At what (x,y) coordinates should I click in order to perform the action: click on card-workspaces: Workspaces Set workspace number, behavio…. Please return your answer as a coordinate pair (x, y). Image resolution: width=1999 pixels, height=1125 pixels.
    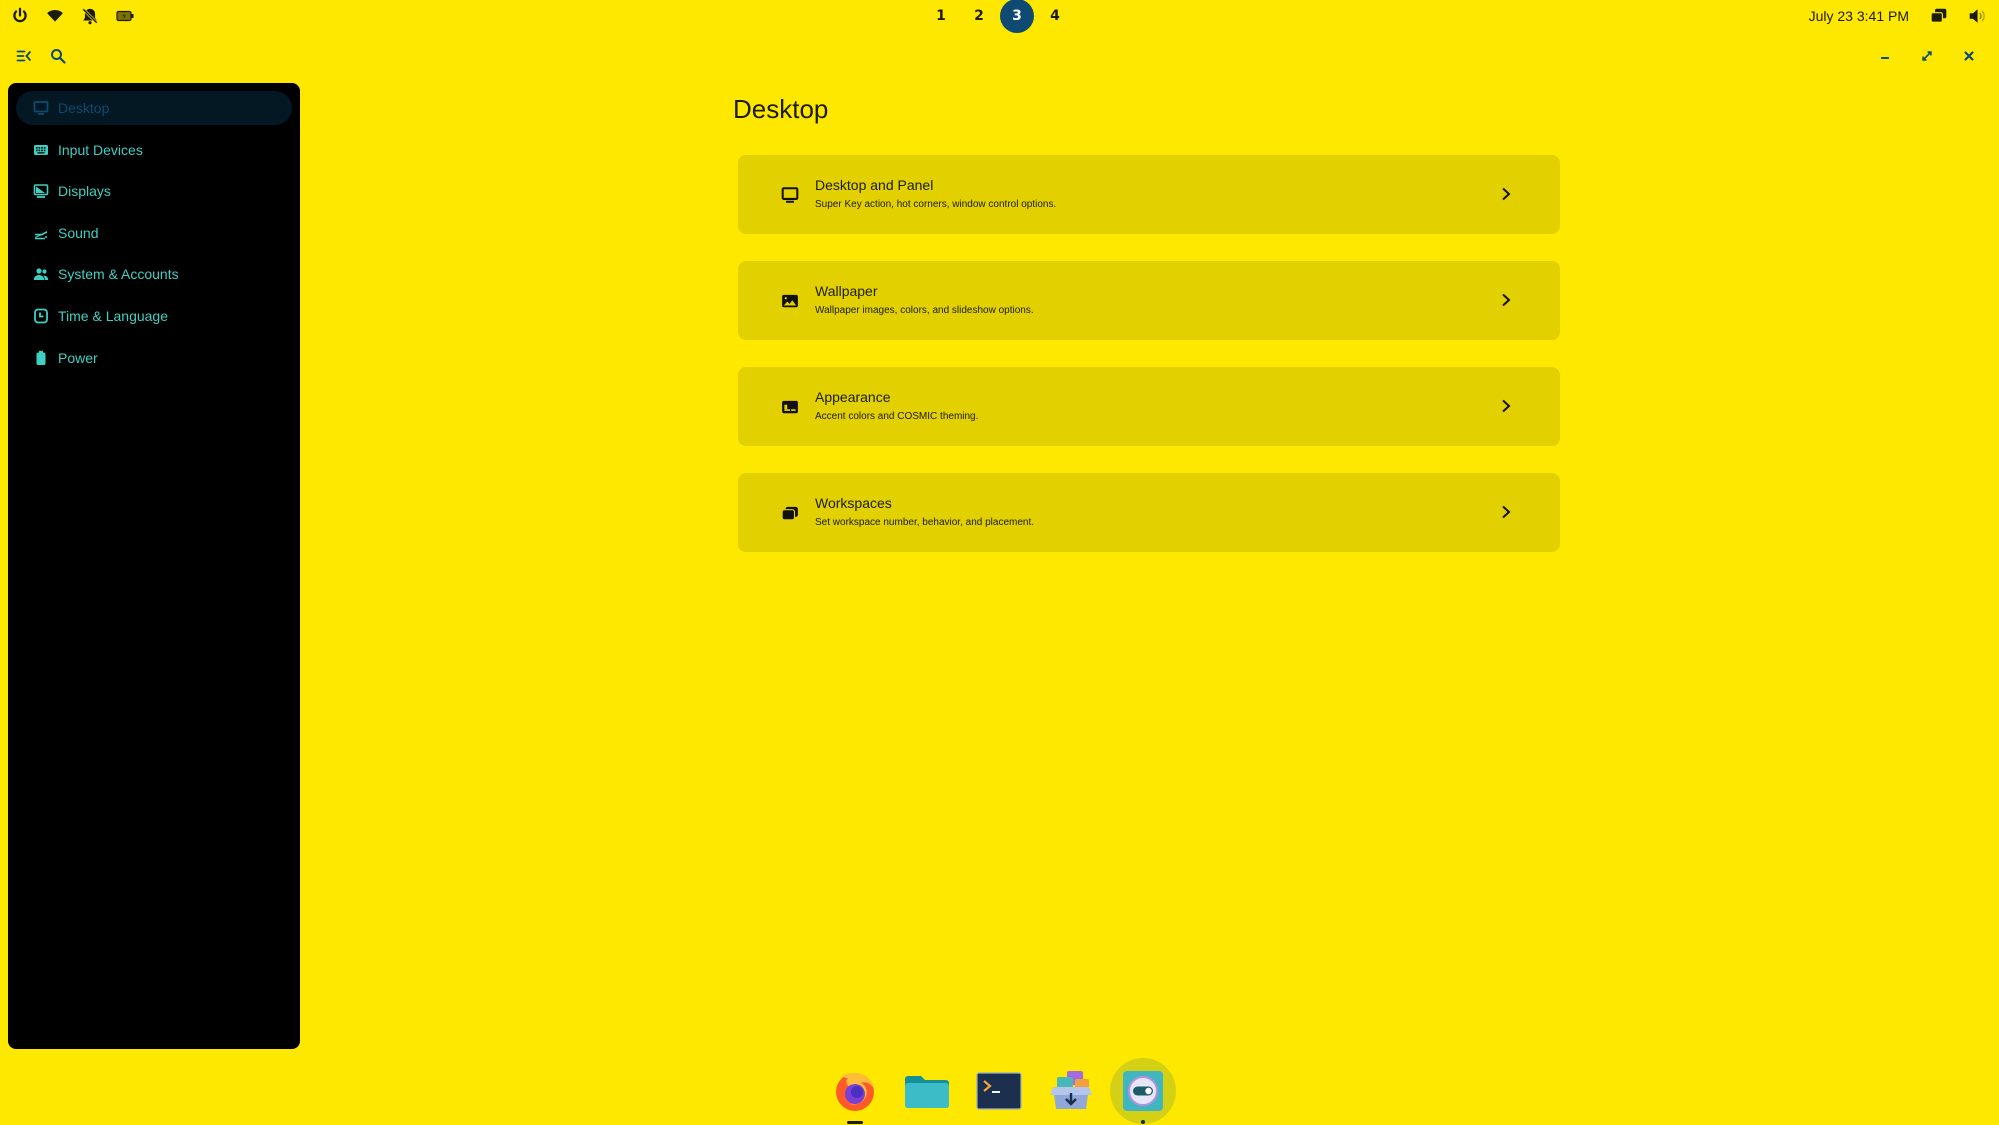
    Looking at the image, I should click on (1149, 512).